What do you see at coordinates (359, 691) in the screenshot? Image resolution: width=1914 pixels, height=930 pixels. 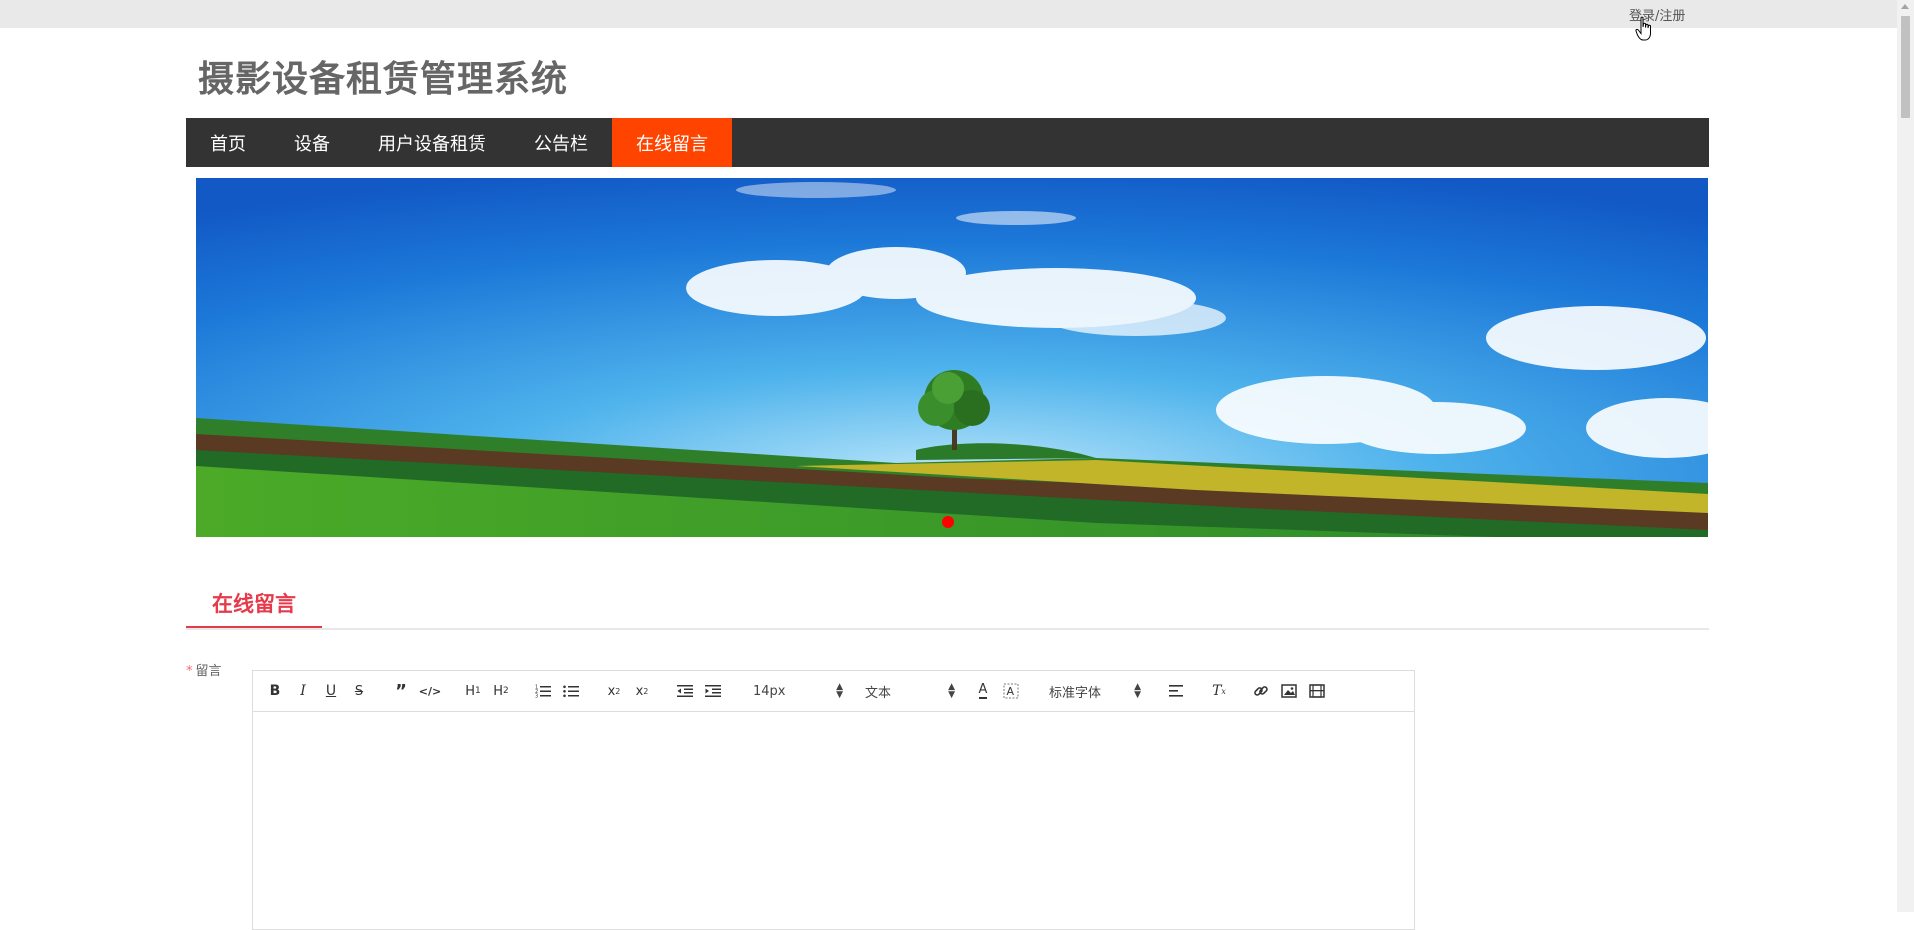 I see `strike-icon: S` at bounding box center [359, 691].